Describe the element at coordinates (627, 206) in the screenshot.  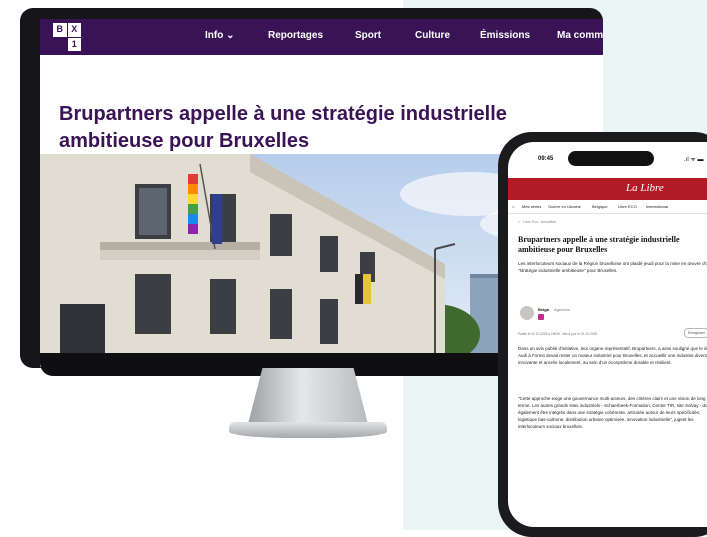
I see `subnav-item-libre-eco: Libre ECO` at that location.